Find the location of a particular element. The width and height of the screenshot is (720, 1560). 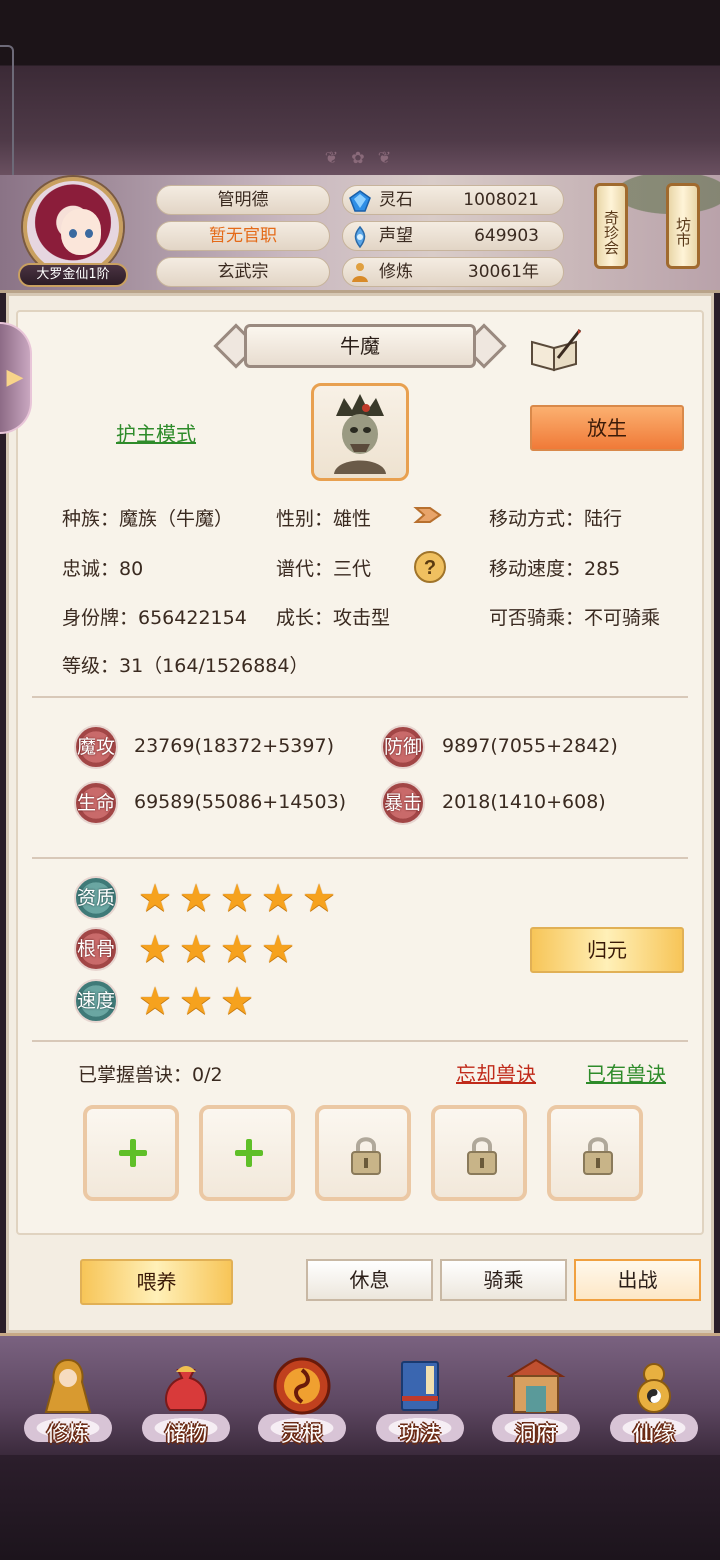

resource-value: 649903 is located at coordinates (506, 236).